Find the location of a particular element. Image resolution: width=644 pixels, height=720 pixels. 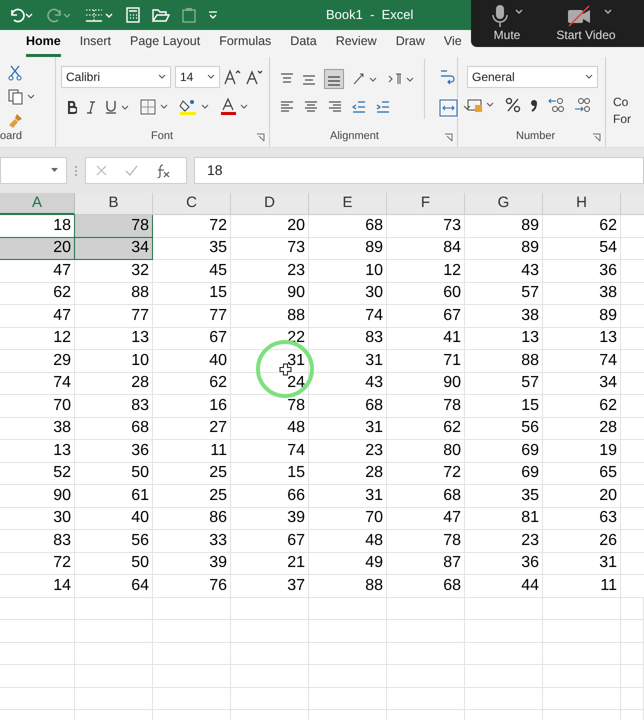

column-header: D is located at coordinates (270, 204).